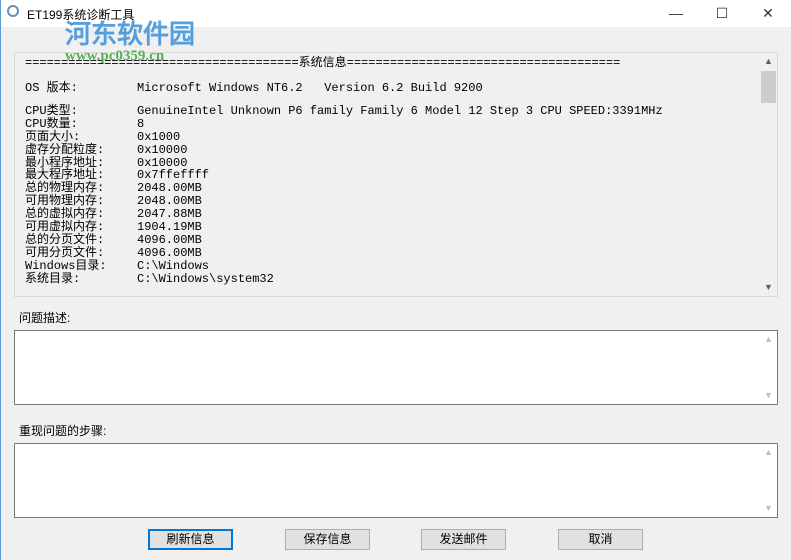  What do you see at coordinates (396, 13) in the screenshot?
I see `title-bar: ET199系统诊断工具 — ☐ ✕` at bounding box center [396, 13].